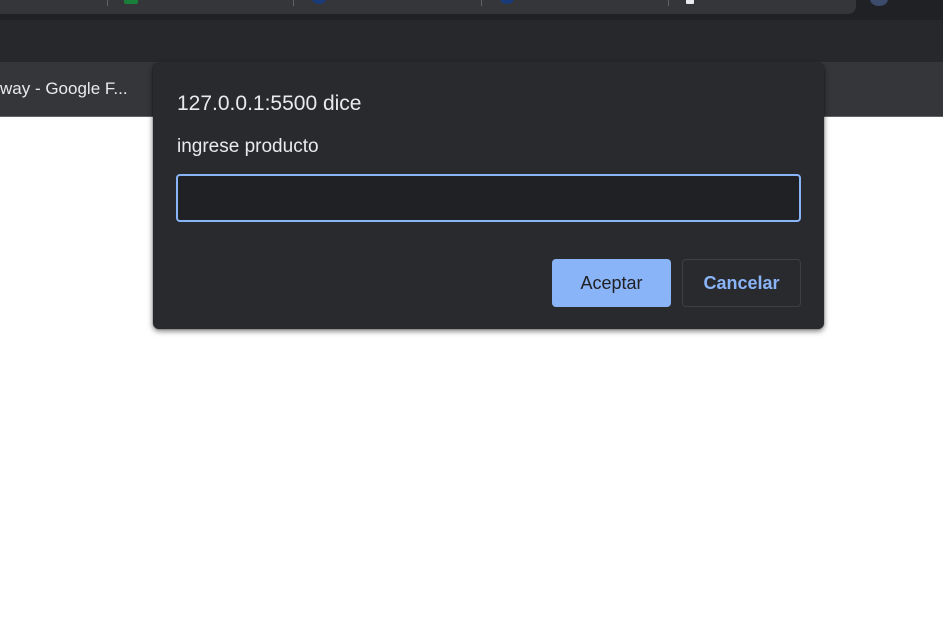 The width and height of the screenshot is (943, 625). I want to click on page-icon, so click(690, 2).